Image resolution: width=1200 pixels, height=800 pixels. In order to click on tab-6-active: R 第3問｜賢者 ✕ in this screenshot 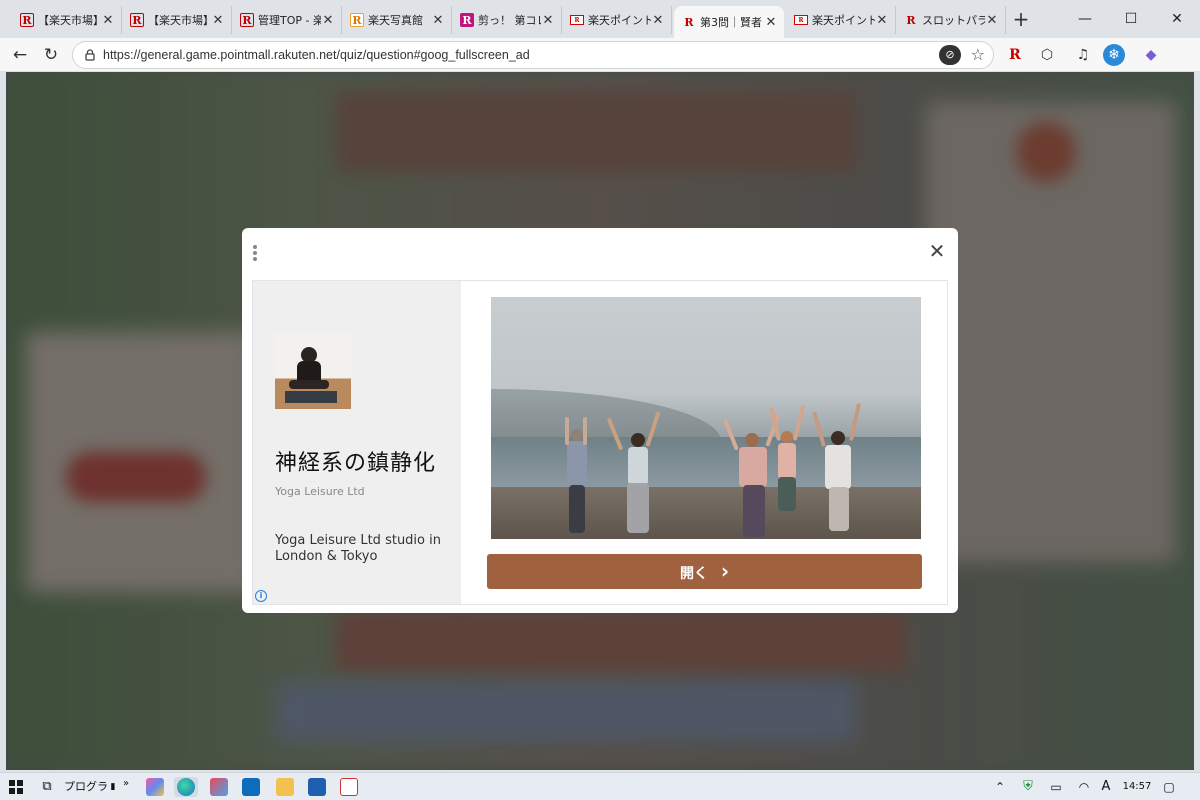, I will do `click(729, 22)`.